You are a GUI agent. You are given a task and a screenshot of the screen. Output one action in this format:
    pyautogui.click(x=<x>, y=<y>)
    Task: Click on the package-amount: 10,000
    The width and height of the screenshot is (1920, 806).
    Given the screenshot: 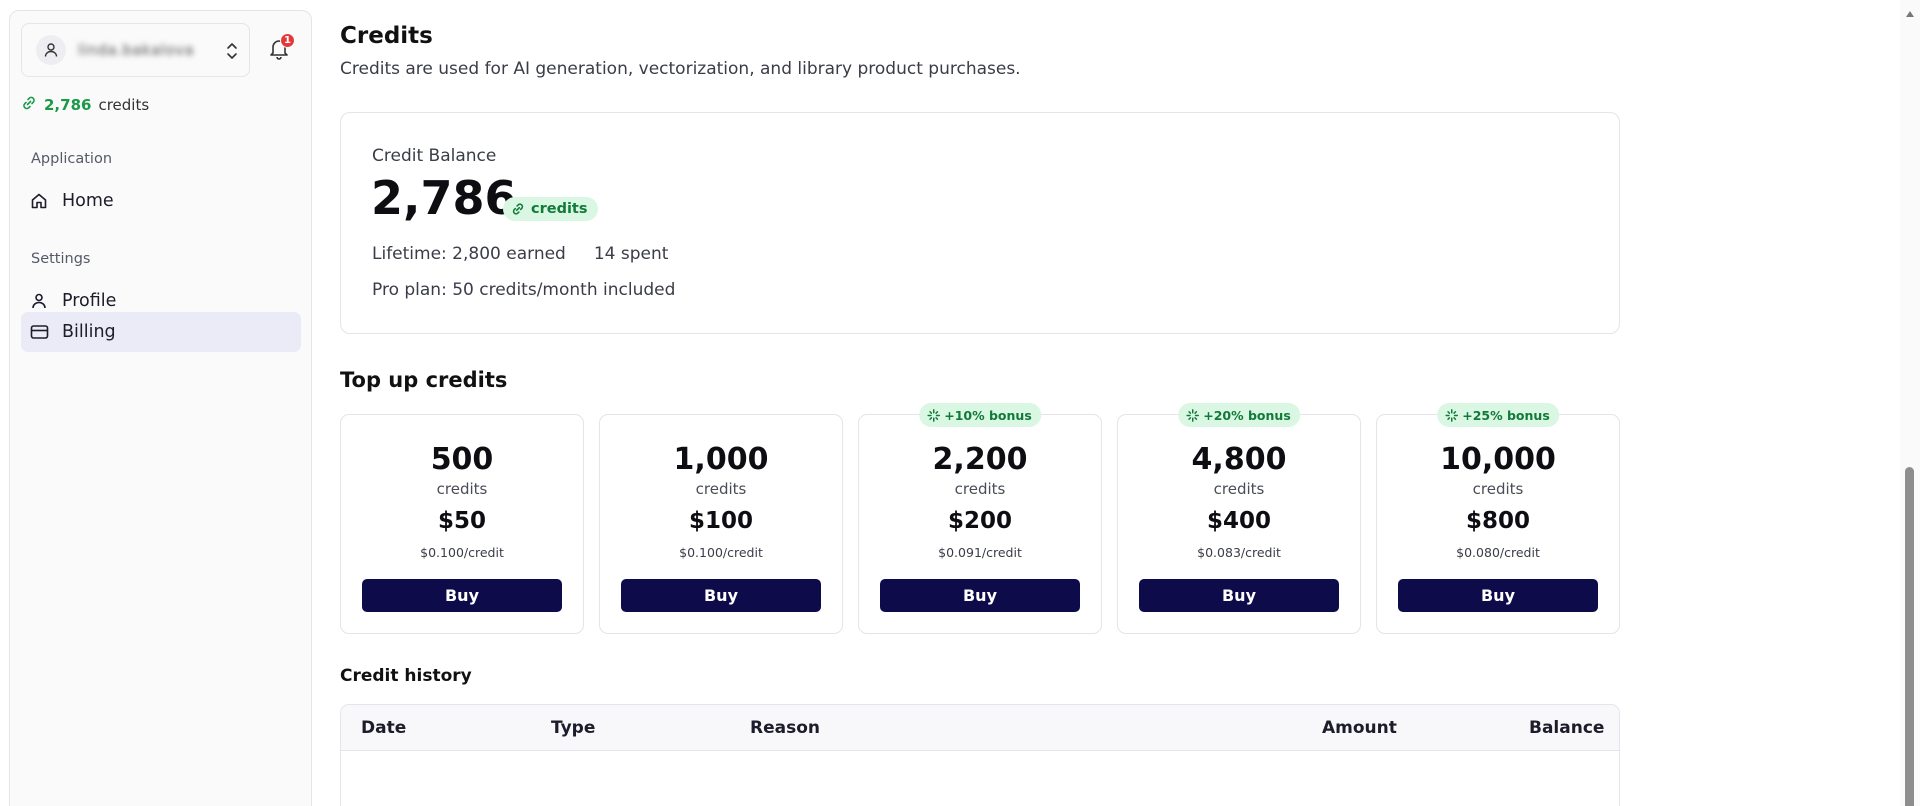 What is the action you would take?
    pyautogui.click(x=1498, y=459)
    